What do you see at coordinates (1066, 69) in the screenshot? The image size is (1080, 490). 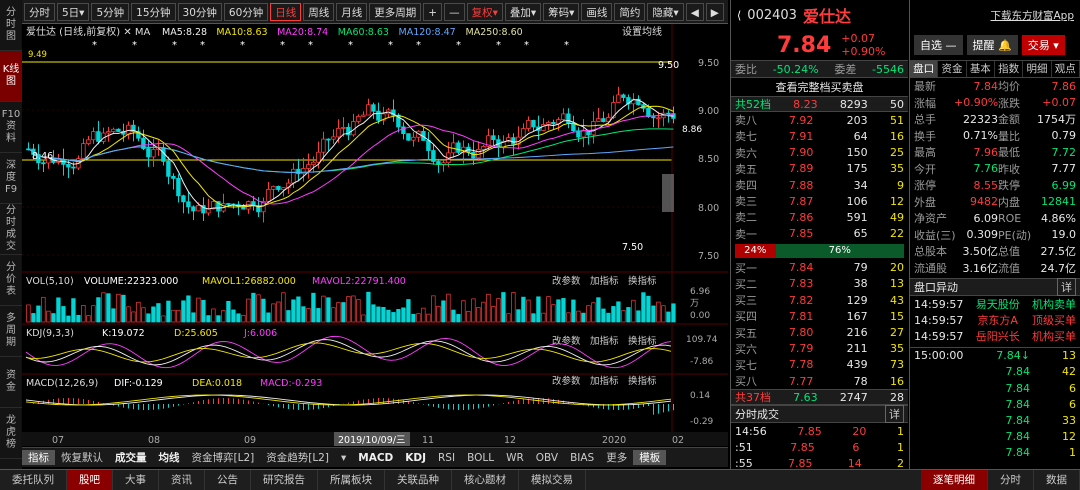 I see `pankou-tab-5: 观点` at bounding box center [1066, 69].